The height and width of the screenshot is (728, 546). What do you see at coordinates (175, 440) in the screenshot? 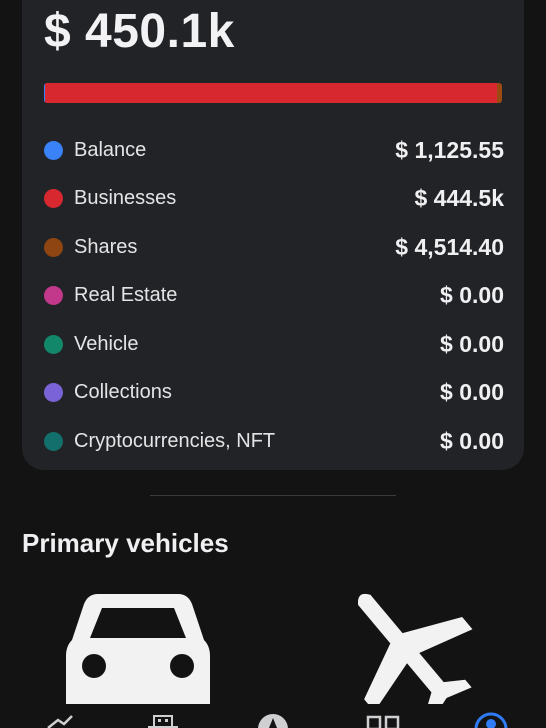
I see `asset-row-label: Cryptocurrencies, NFT` at bounding box center [175, 440].